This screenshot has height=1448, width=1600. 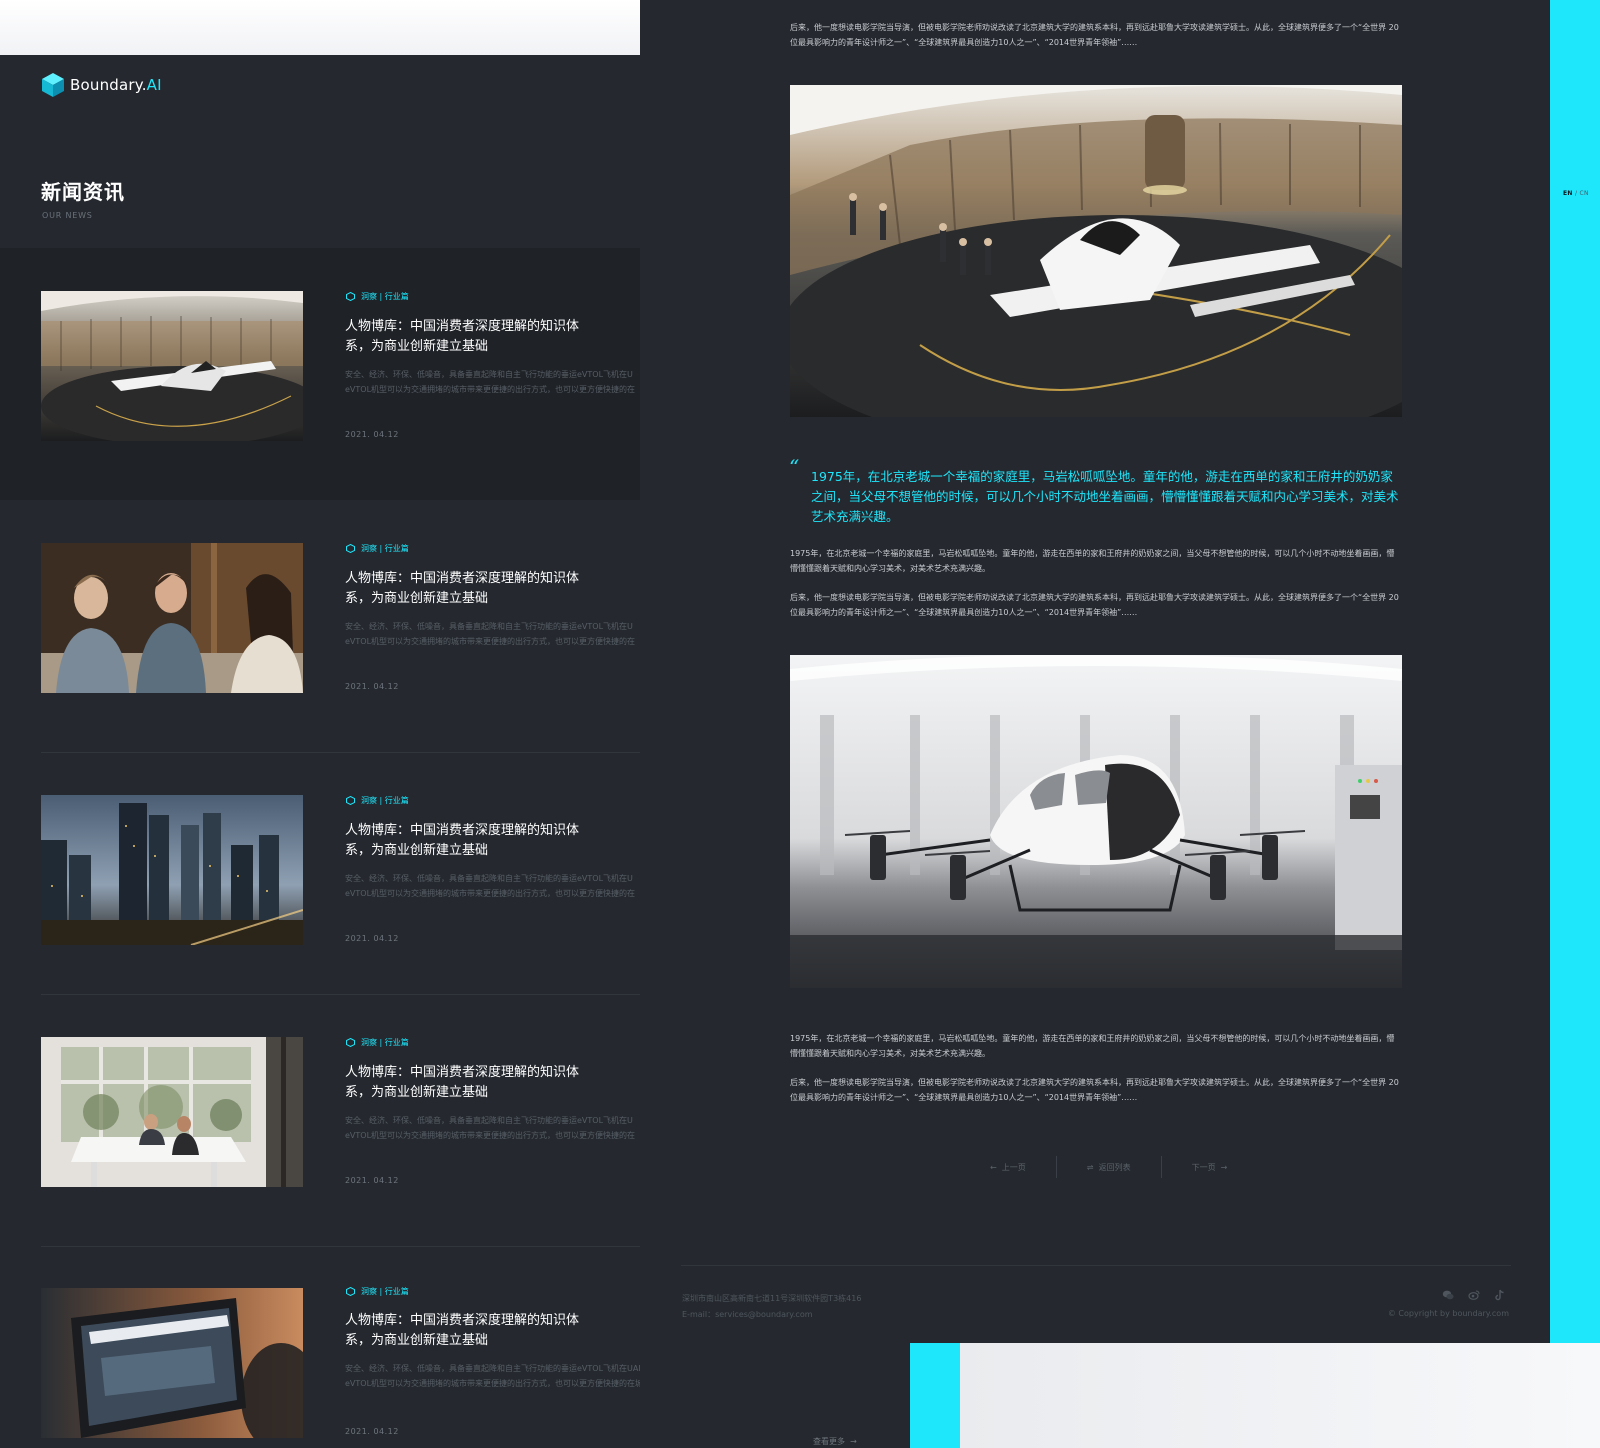 What do you see at coordinates (1583, 193) in the screenshot?
I see `lang-cn: CN` at bounding box center [1583, 193].